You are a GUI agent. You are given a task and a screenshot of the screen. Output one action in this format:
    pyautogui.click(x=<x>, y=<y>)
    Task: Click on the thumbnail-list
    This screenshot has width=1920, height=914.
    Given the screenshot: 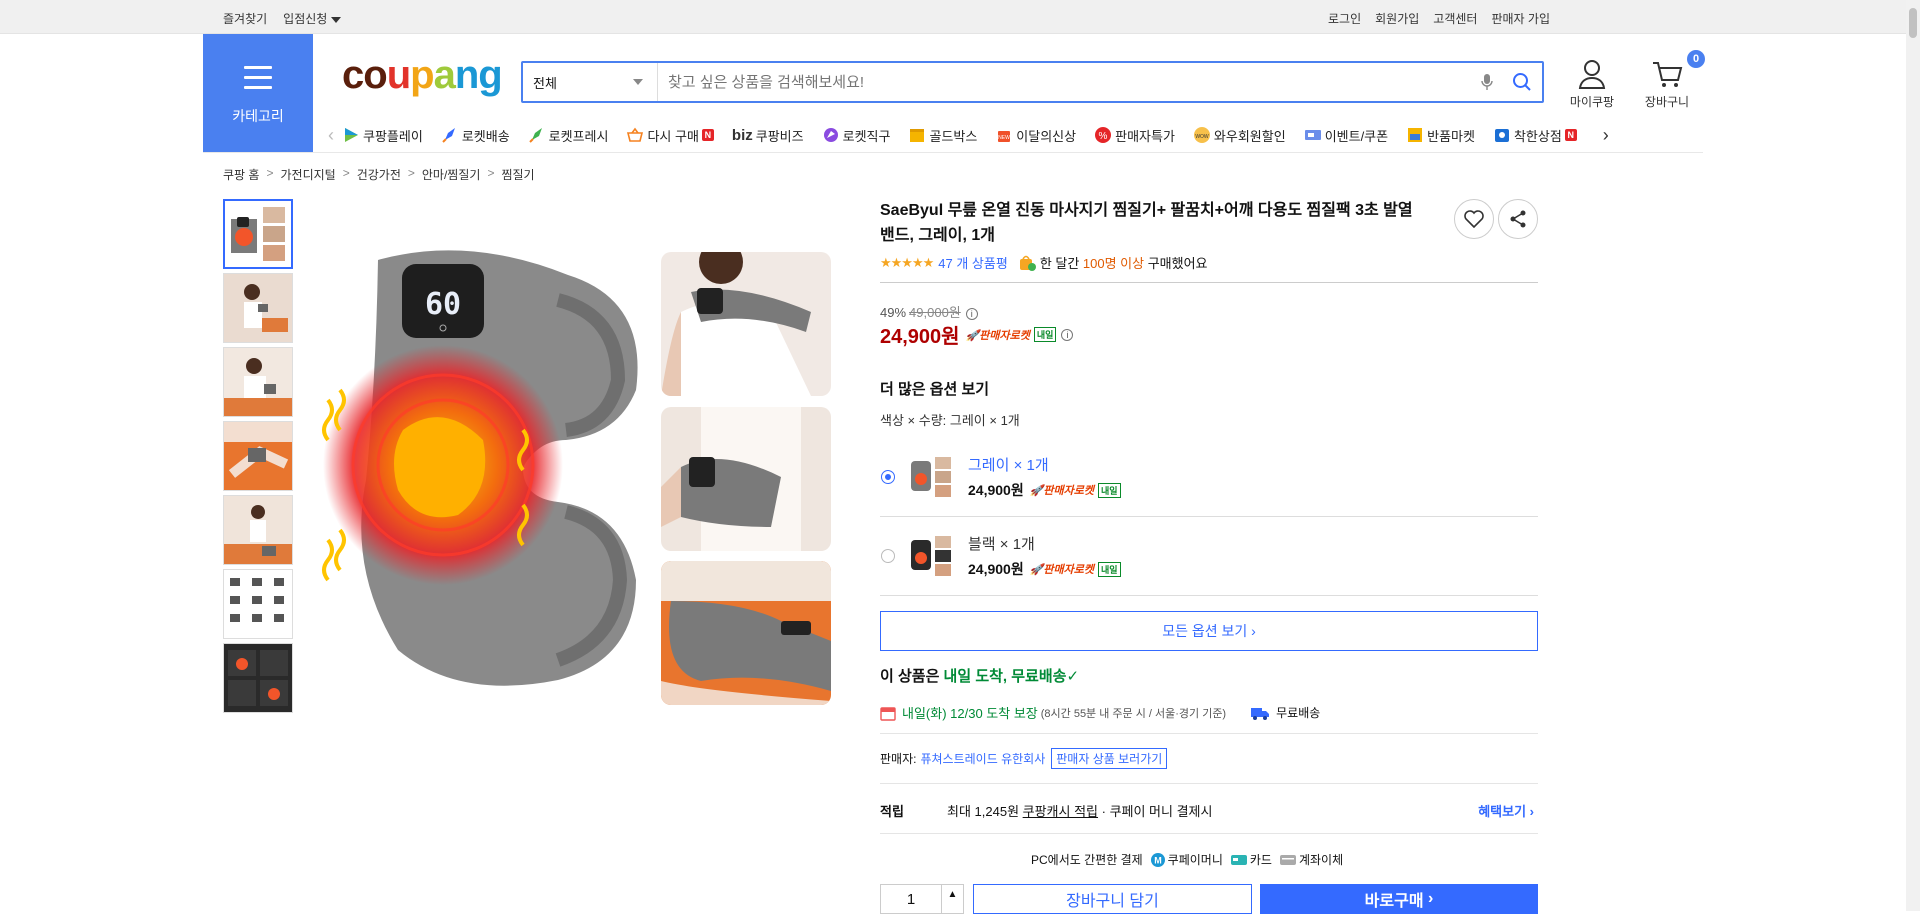 What is the action you would take?
    pyautogui.click(x=258, y=458)
    